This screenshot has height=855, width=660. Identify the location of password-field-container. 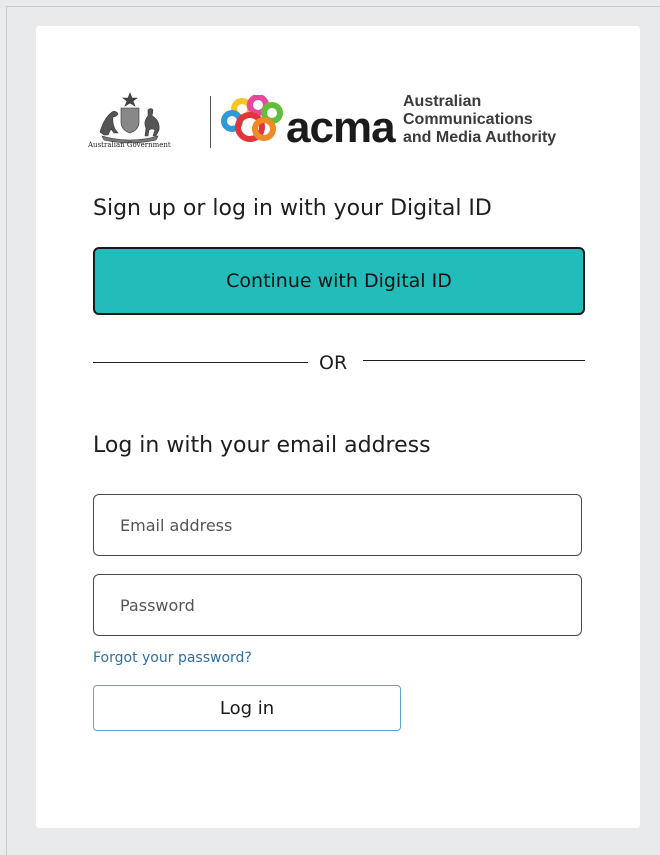
(337, 605).